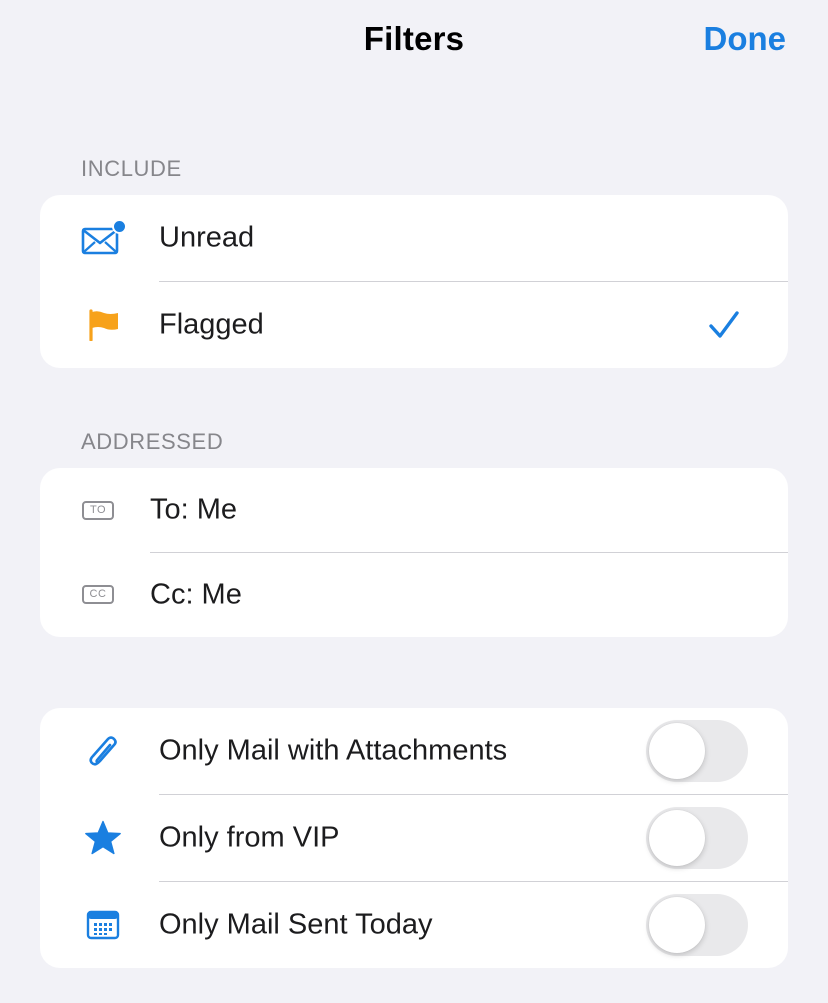 This screenshot has height=1003, width=828. I want to click on vip-toggle, so click(697, 837).